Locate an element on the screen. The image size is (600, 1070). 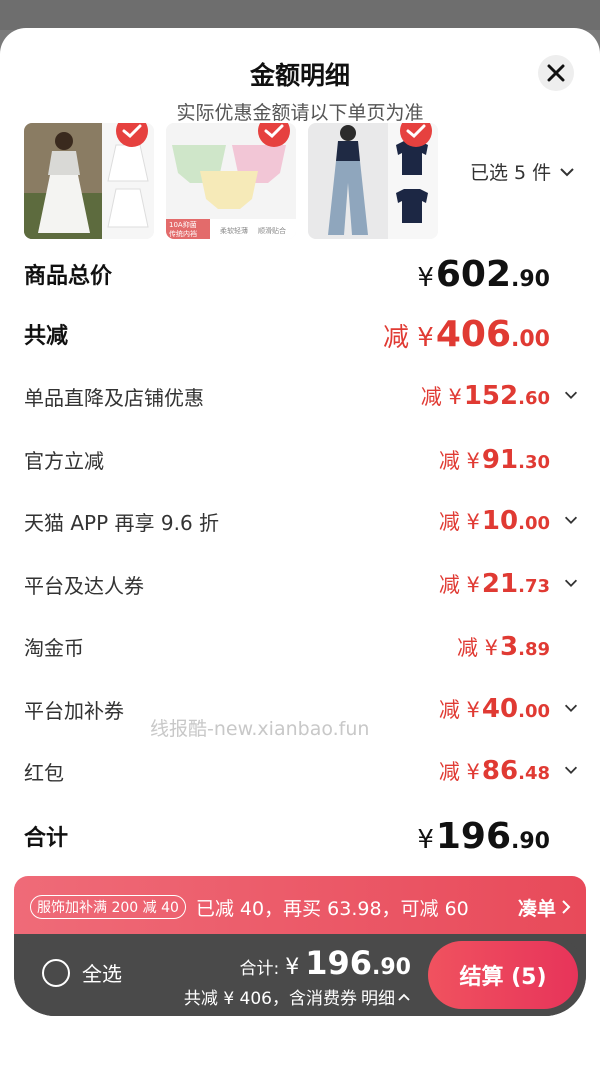
row-official-discount: 官方立减 减 ¥91.30 is located at coordinates (302, 459).